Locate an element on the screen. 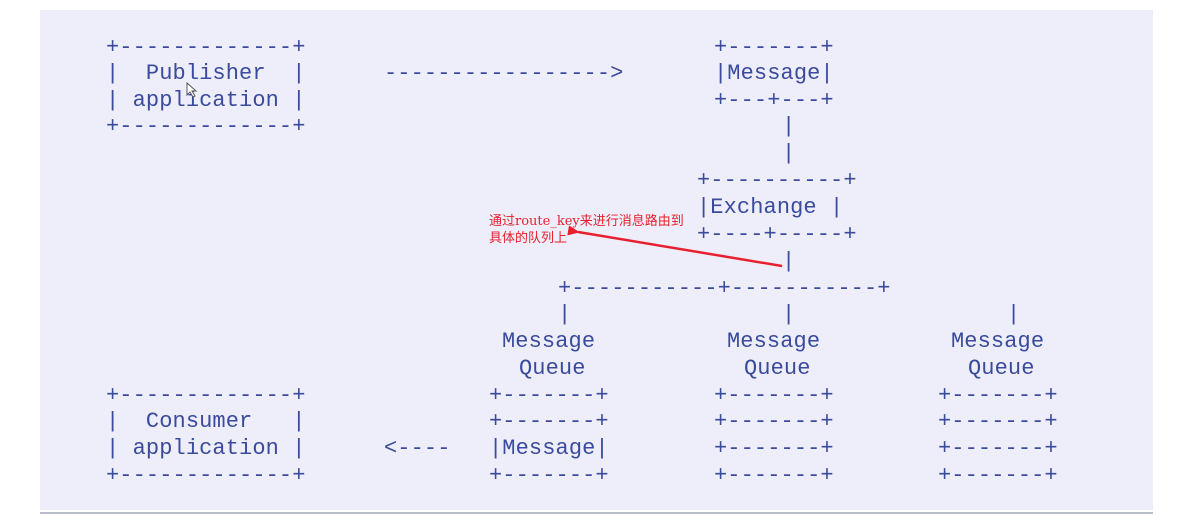  annotation-line-2: 具体的队列上 is located at coordinates (528, 238).